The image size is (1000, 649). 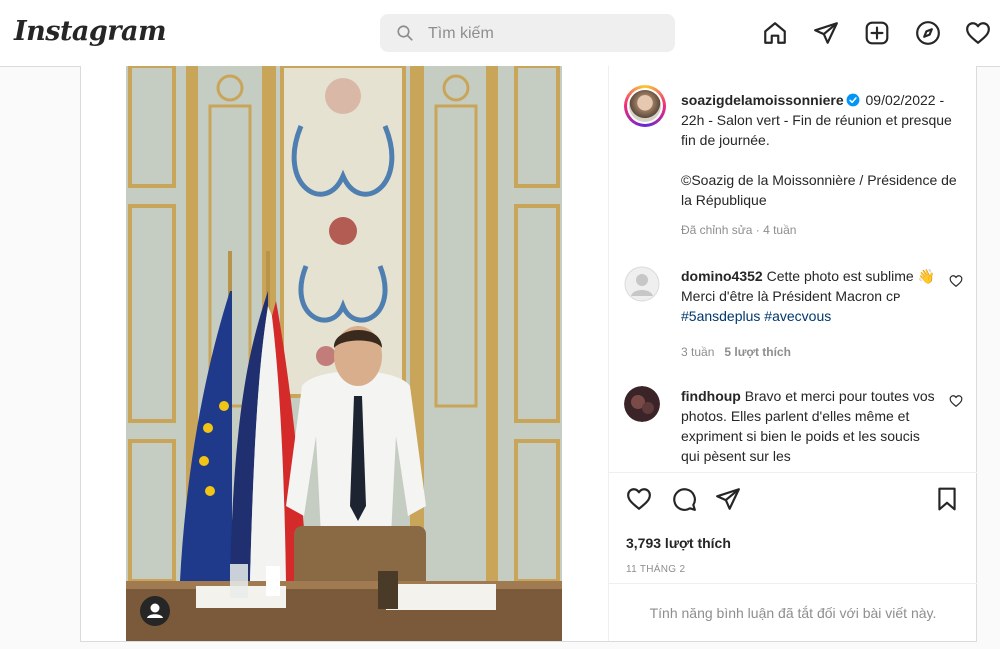 I want to click on comment-username: findhoup, so click(x=711, y=396).